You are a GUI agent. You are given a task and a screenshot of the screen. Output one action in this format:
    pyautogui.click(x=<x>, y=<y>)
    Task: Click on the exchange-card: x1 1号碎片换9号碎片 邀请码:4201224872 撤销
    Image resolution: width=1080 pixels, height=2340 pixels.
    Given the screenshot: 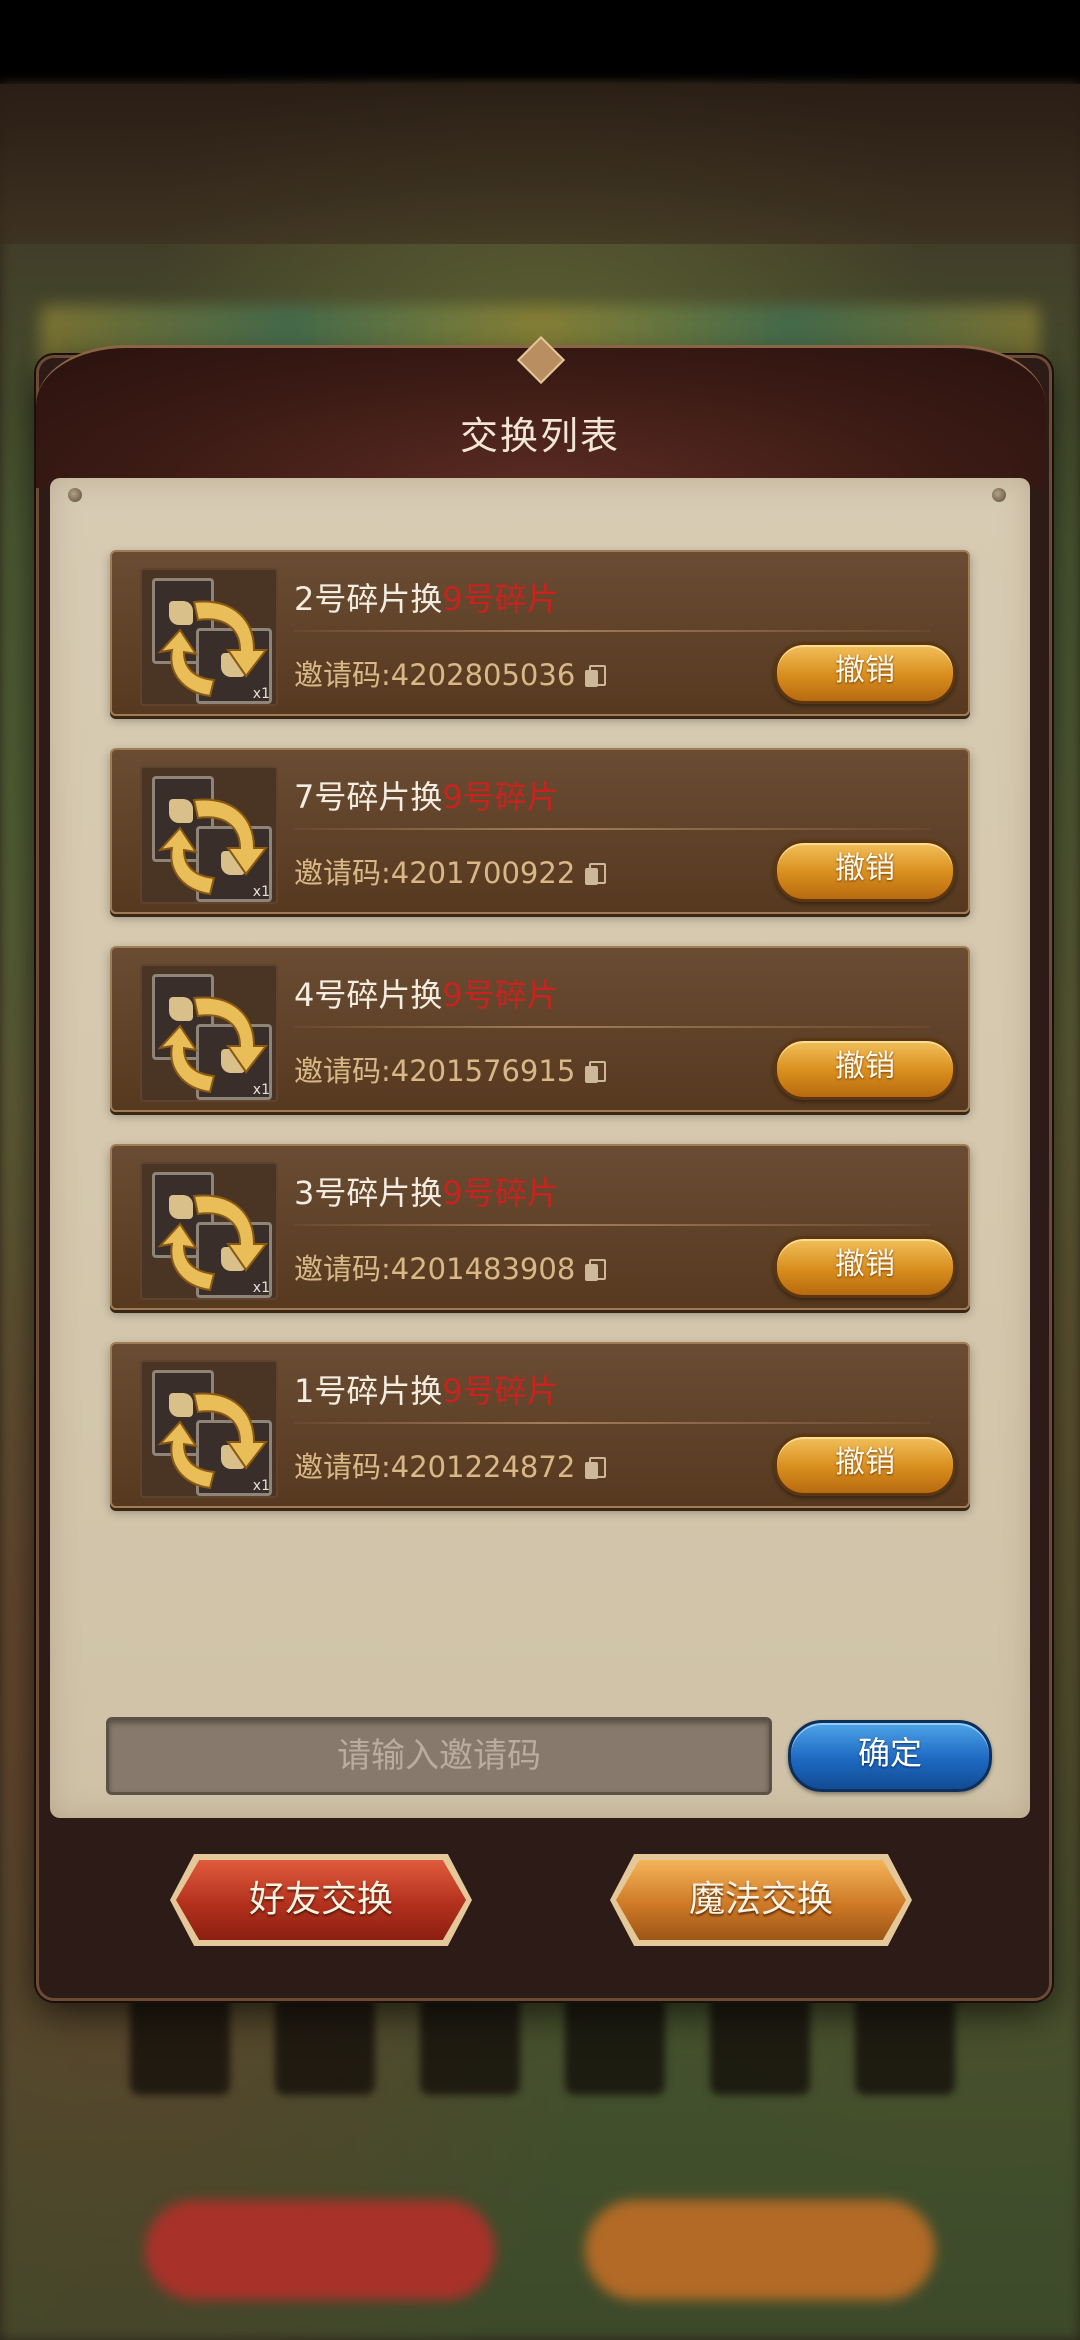 What is the action you would take?
    pyautogui.click(x=540, y=1425)
    